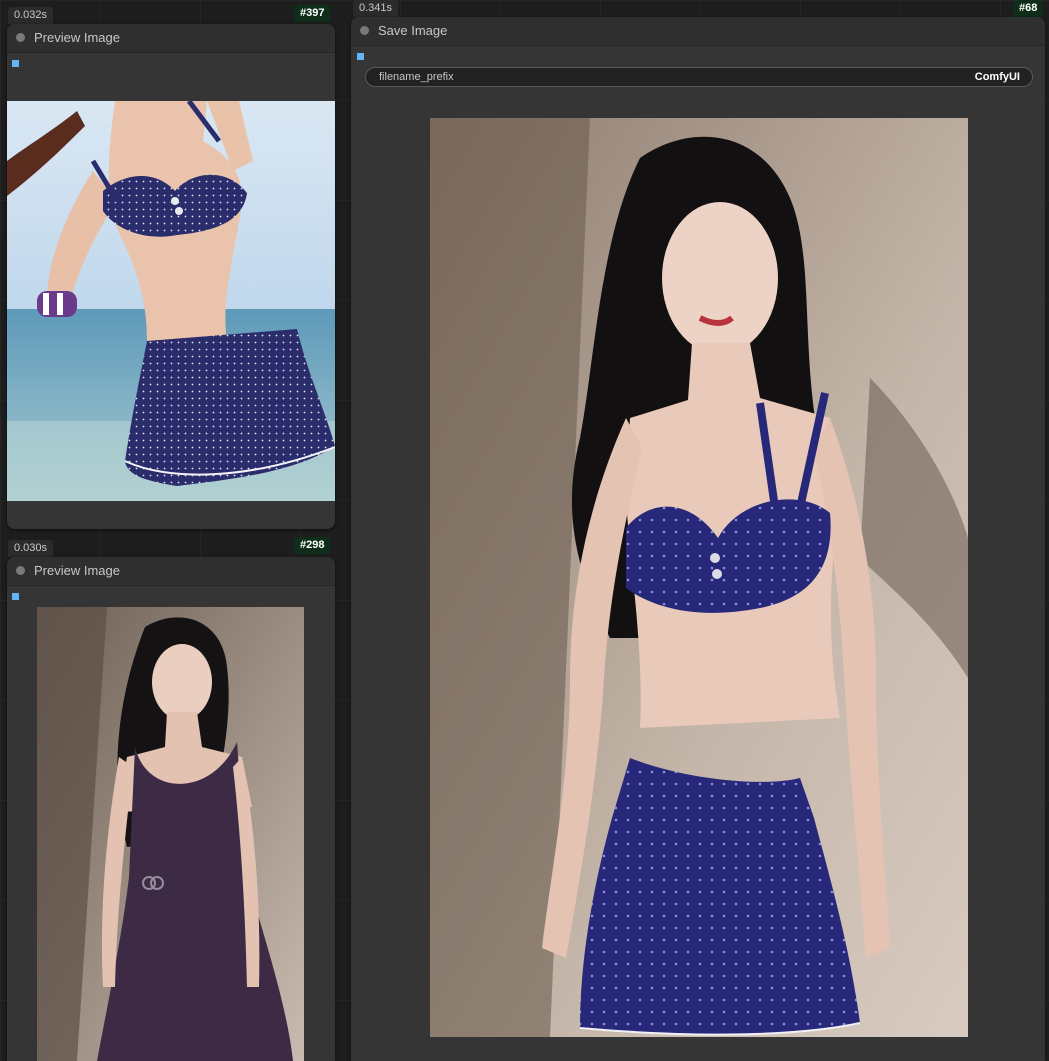  I want to click on filename-prefix-field: filename_prefix ComfyUI, so click(699, 77).